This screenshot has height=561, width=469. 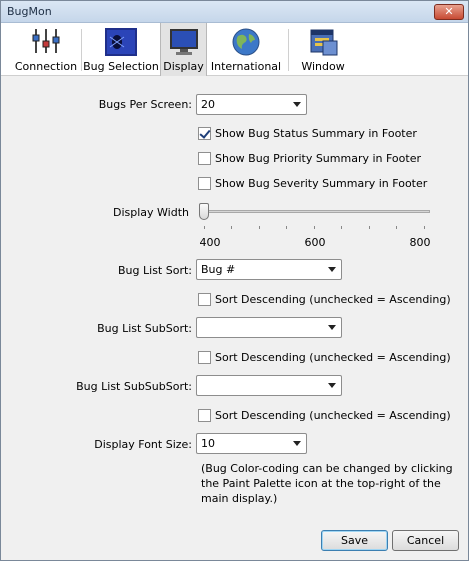 I want to click on bug-list-subsubsort-label: Bug List SubSubSort:, so click(x=134, y=386).